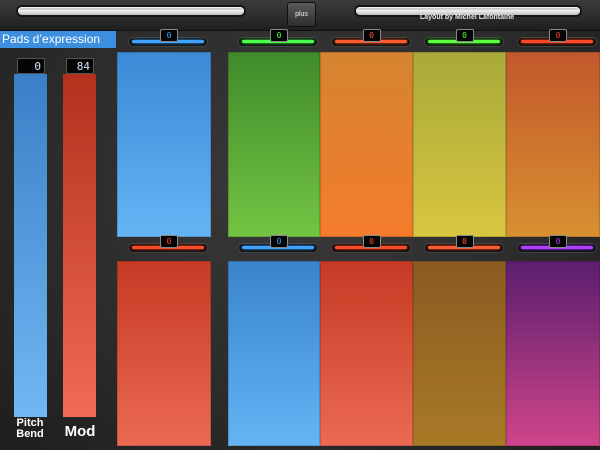  I want to click on left-top-slider, so click(131, 11).